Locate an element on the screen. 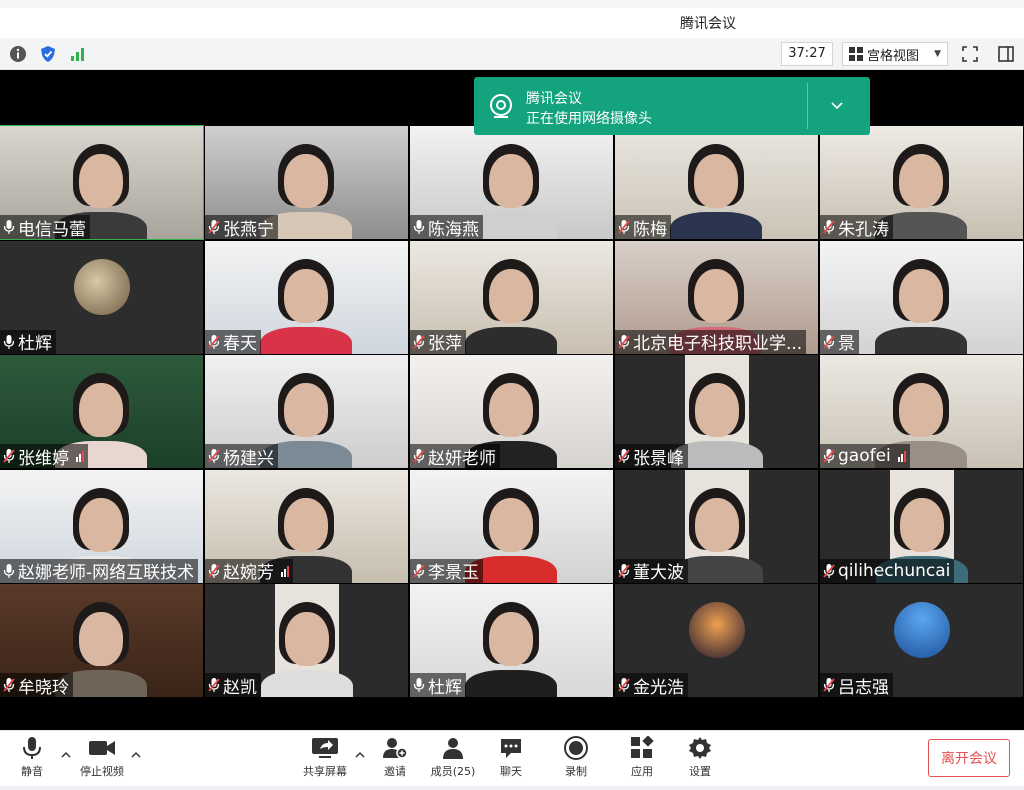  participant-tile: 赵凯 is located at coordinates (306, 640).